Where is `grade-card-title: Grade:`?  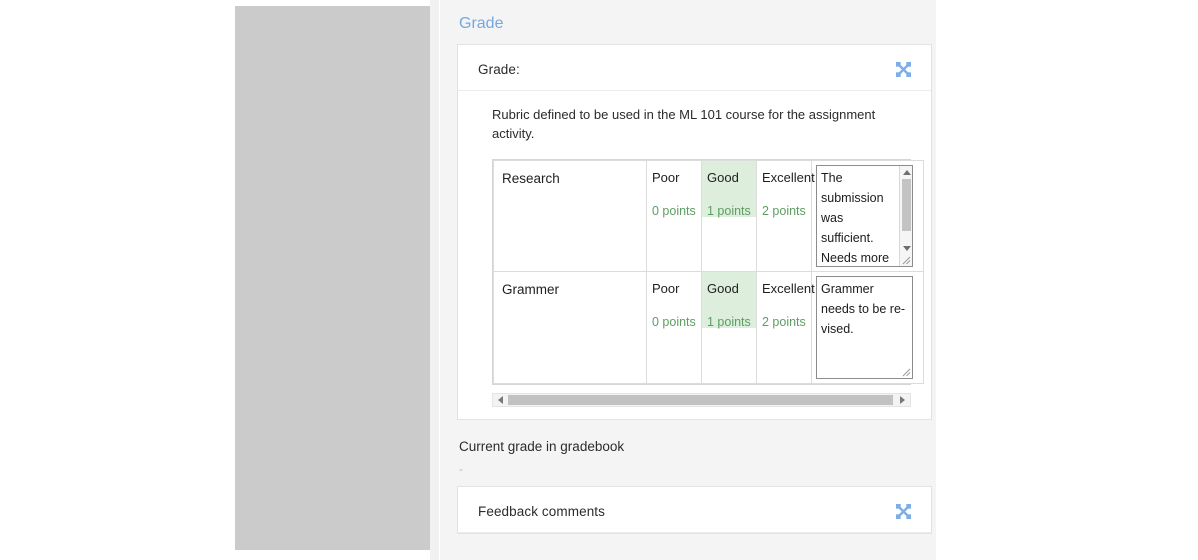
grade-card-title: Grade: is located at coordinates (499, 69).